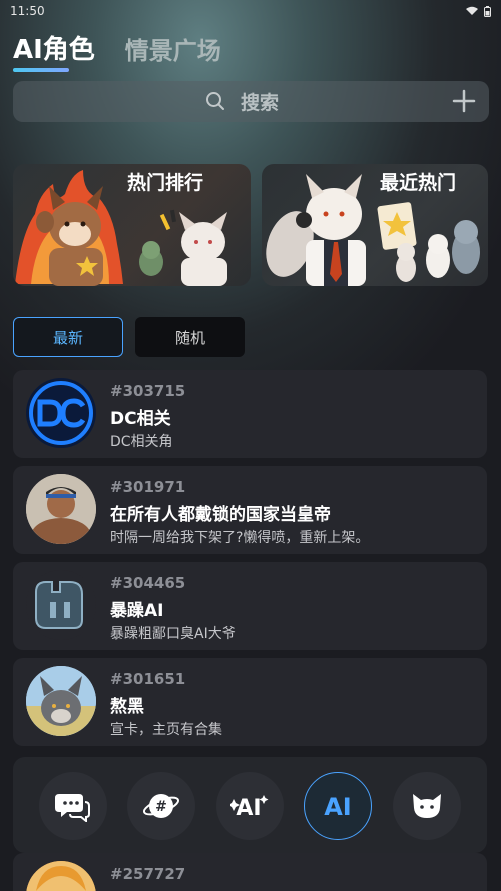 The width and height of the screenshot is (501, 891). I want to click on tab-scenario-square: 情景广场, so click(173, 48).